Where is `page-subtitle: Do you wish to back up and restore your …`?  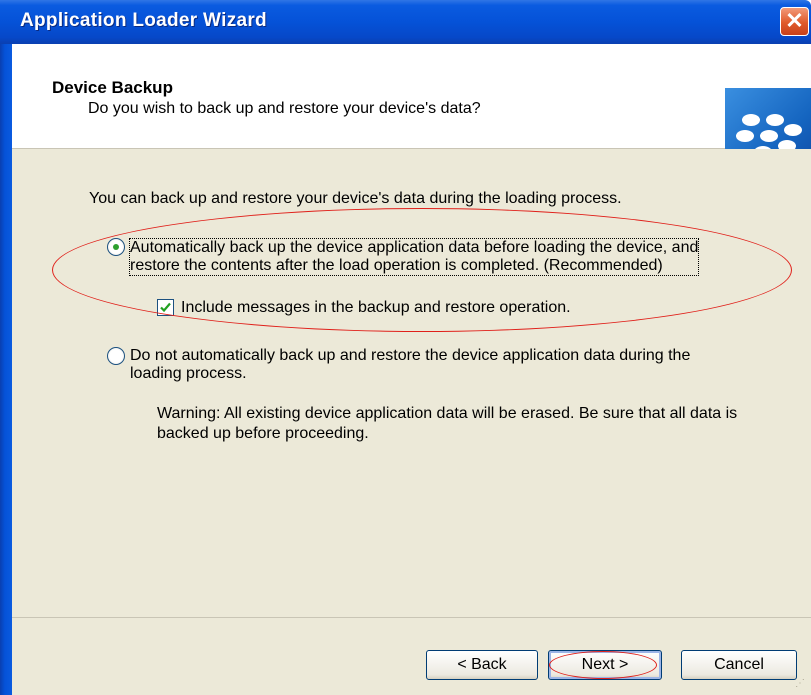
page-subtitle: Do you wish to back up and restore your … is located at coordinates (284, 108).